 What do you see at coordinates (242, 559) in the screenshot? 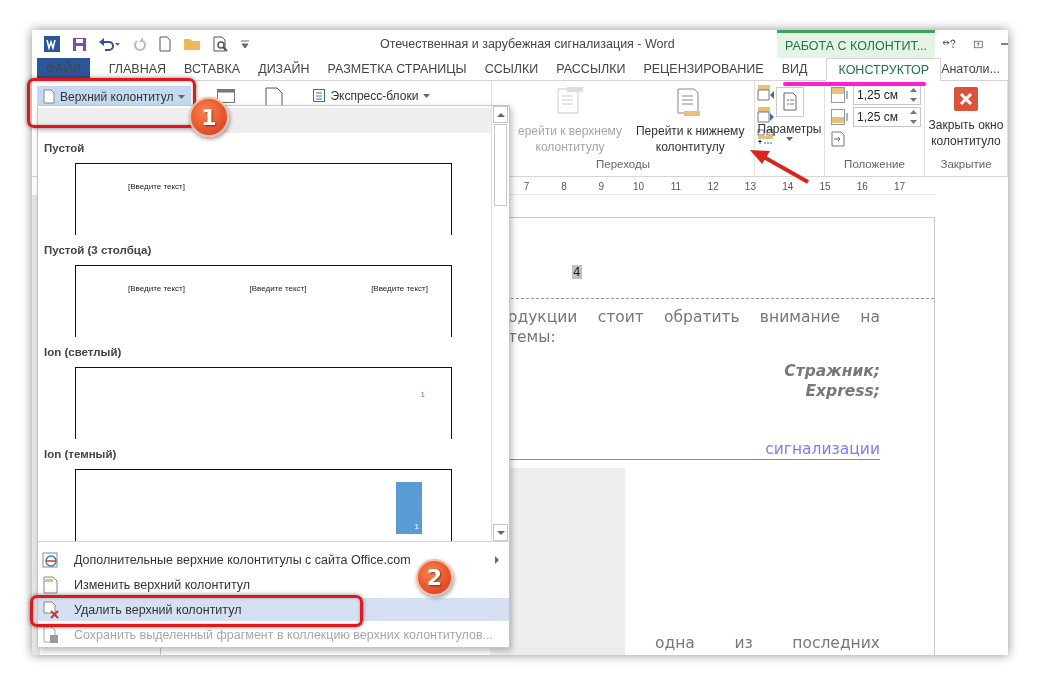
I see `menu-item-label: Дополнительные верхние колонтитулы с сайта Office.com` at bounding box center [242, 559].